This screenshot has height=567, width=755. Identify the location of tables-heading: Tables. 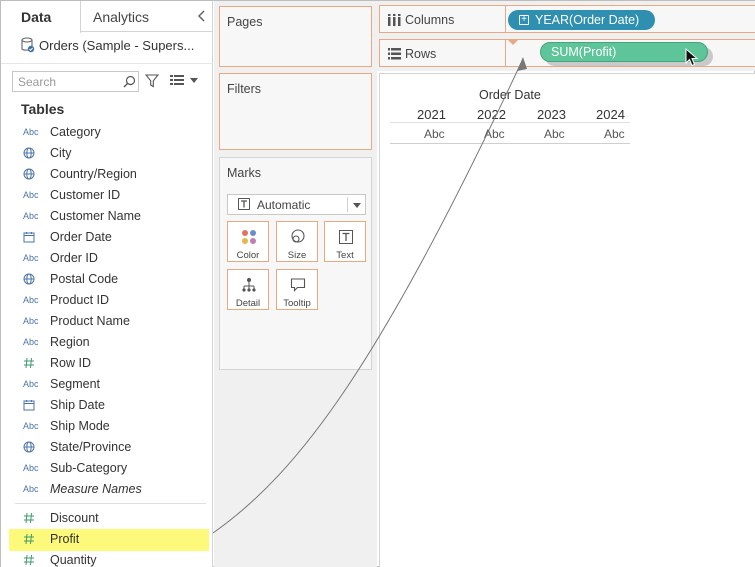
(43, 109).